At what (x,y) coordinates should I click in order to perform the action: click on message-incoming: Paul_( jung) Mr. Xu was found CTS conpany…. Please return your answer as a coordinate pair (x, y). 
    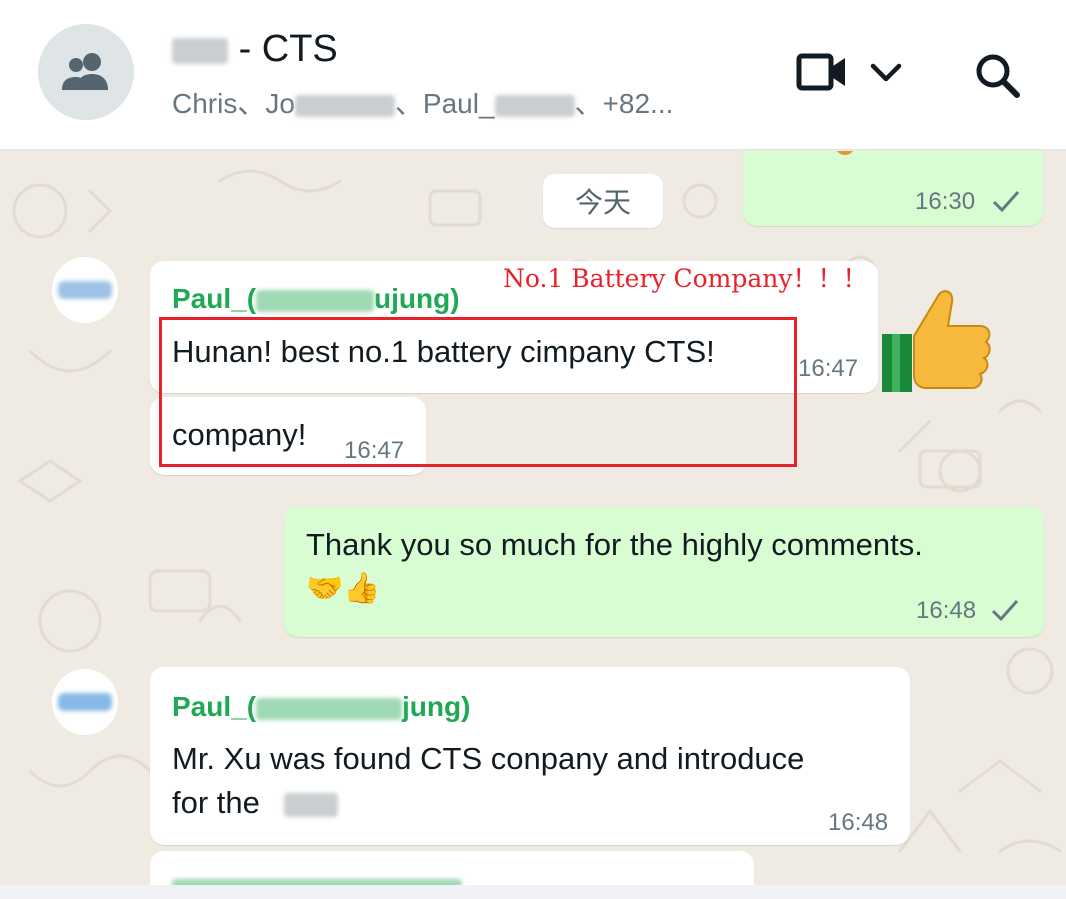
    Looking at the image, I should click on (530, 756).